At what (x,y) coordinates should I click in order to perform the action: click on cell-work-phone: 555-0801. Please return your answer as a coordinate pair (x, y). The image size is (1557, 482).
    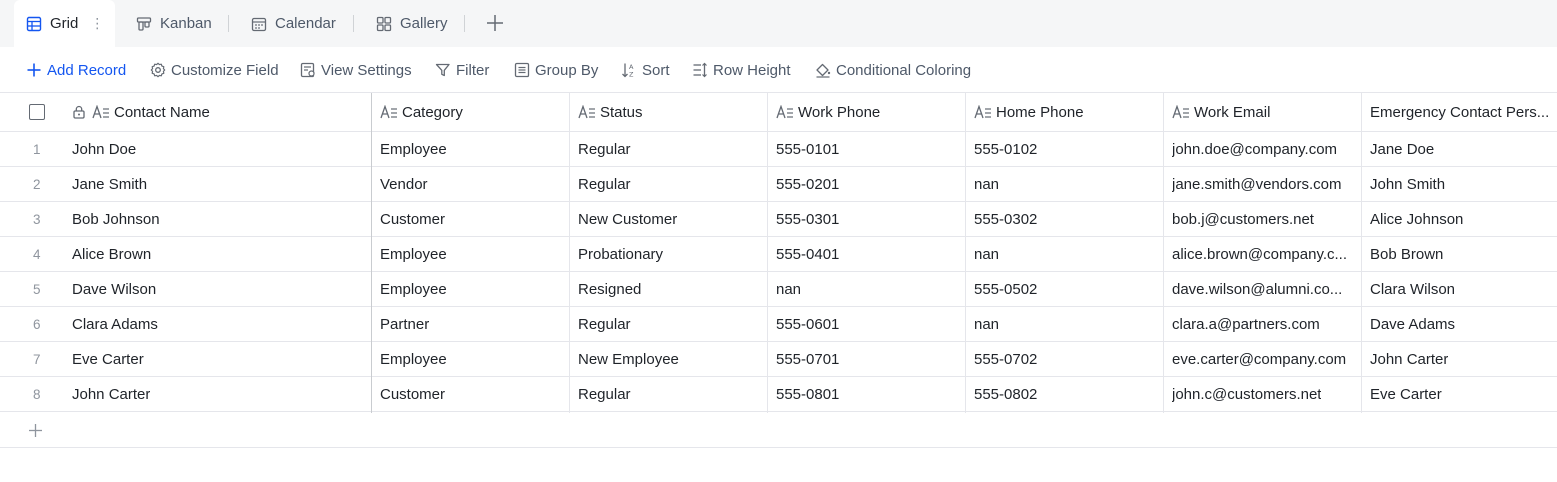
    Looking at the image, I should click on (866, 394).